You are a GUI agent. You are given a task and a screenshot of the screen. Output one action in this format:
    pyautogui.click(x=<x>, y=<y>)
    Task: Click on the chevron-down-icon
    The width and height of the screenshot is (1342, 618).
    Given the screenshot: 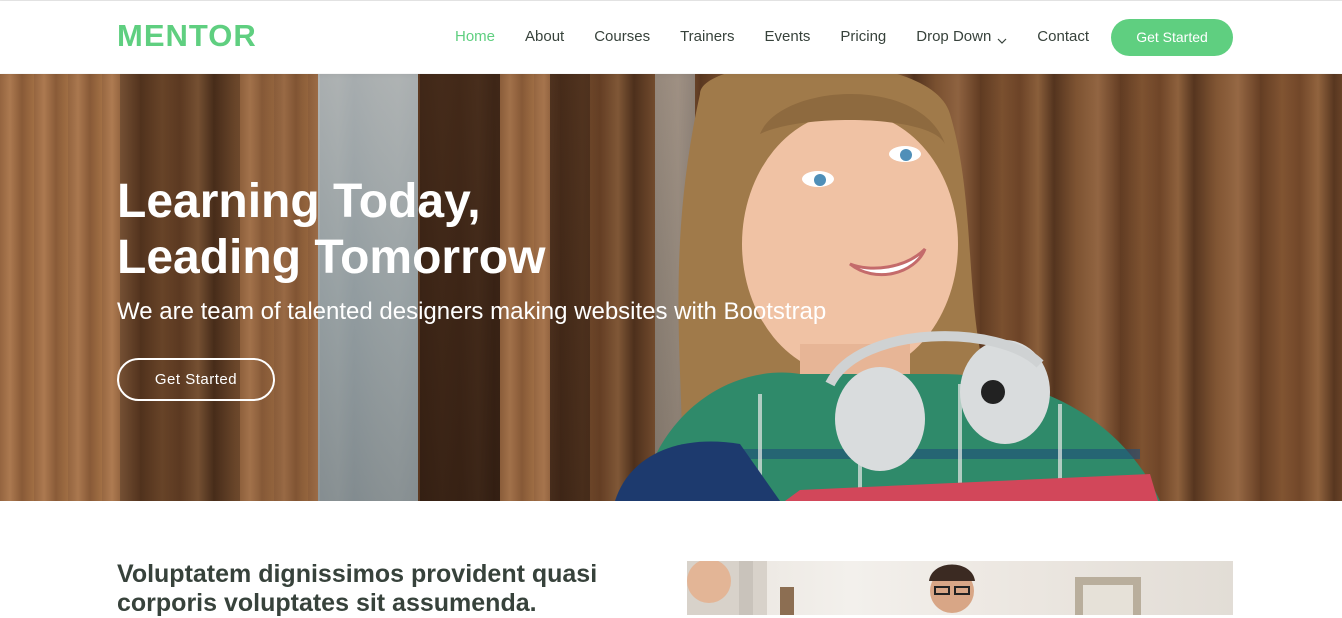 What is the action you would take?
    pyautogui.click(x=1002, y=38)
    